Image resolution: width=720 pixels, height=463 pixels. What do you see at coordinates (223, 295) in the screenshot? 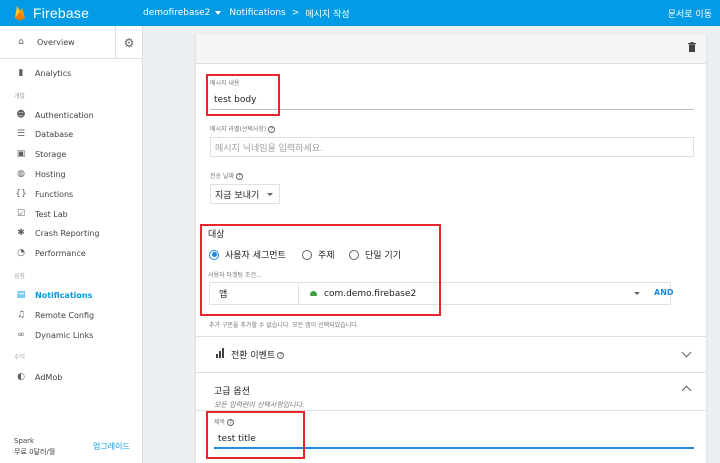
I see `condition-type-value: 앱` at bounding box center [223, 295].